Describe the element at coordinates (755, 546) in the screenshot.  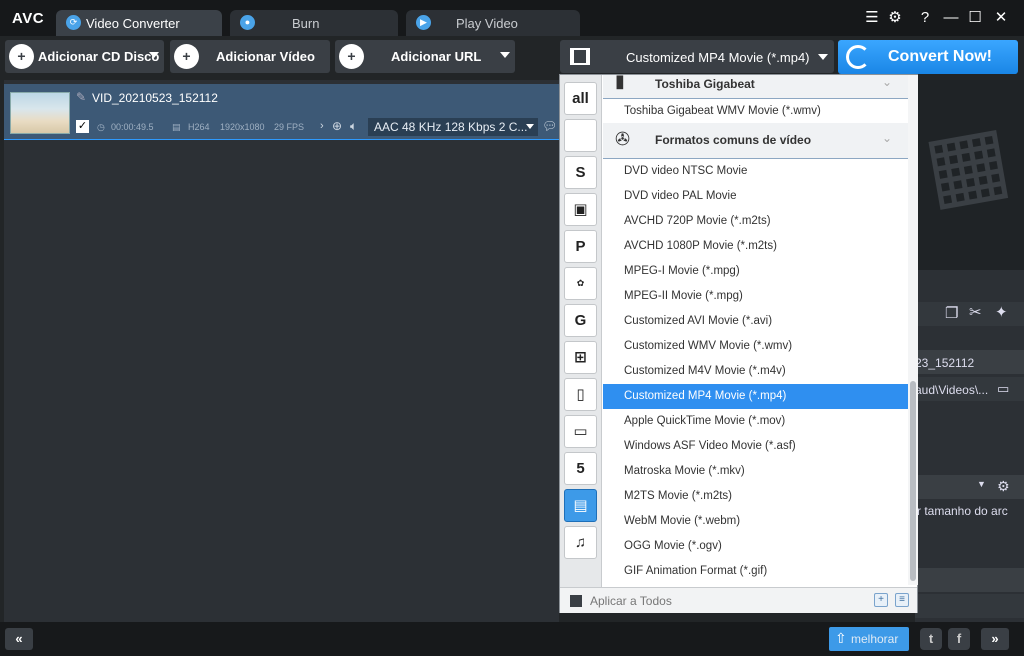
I see `list-item: OGG Movie (*.ogv)` at that location.